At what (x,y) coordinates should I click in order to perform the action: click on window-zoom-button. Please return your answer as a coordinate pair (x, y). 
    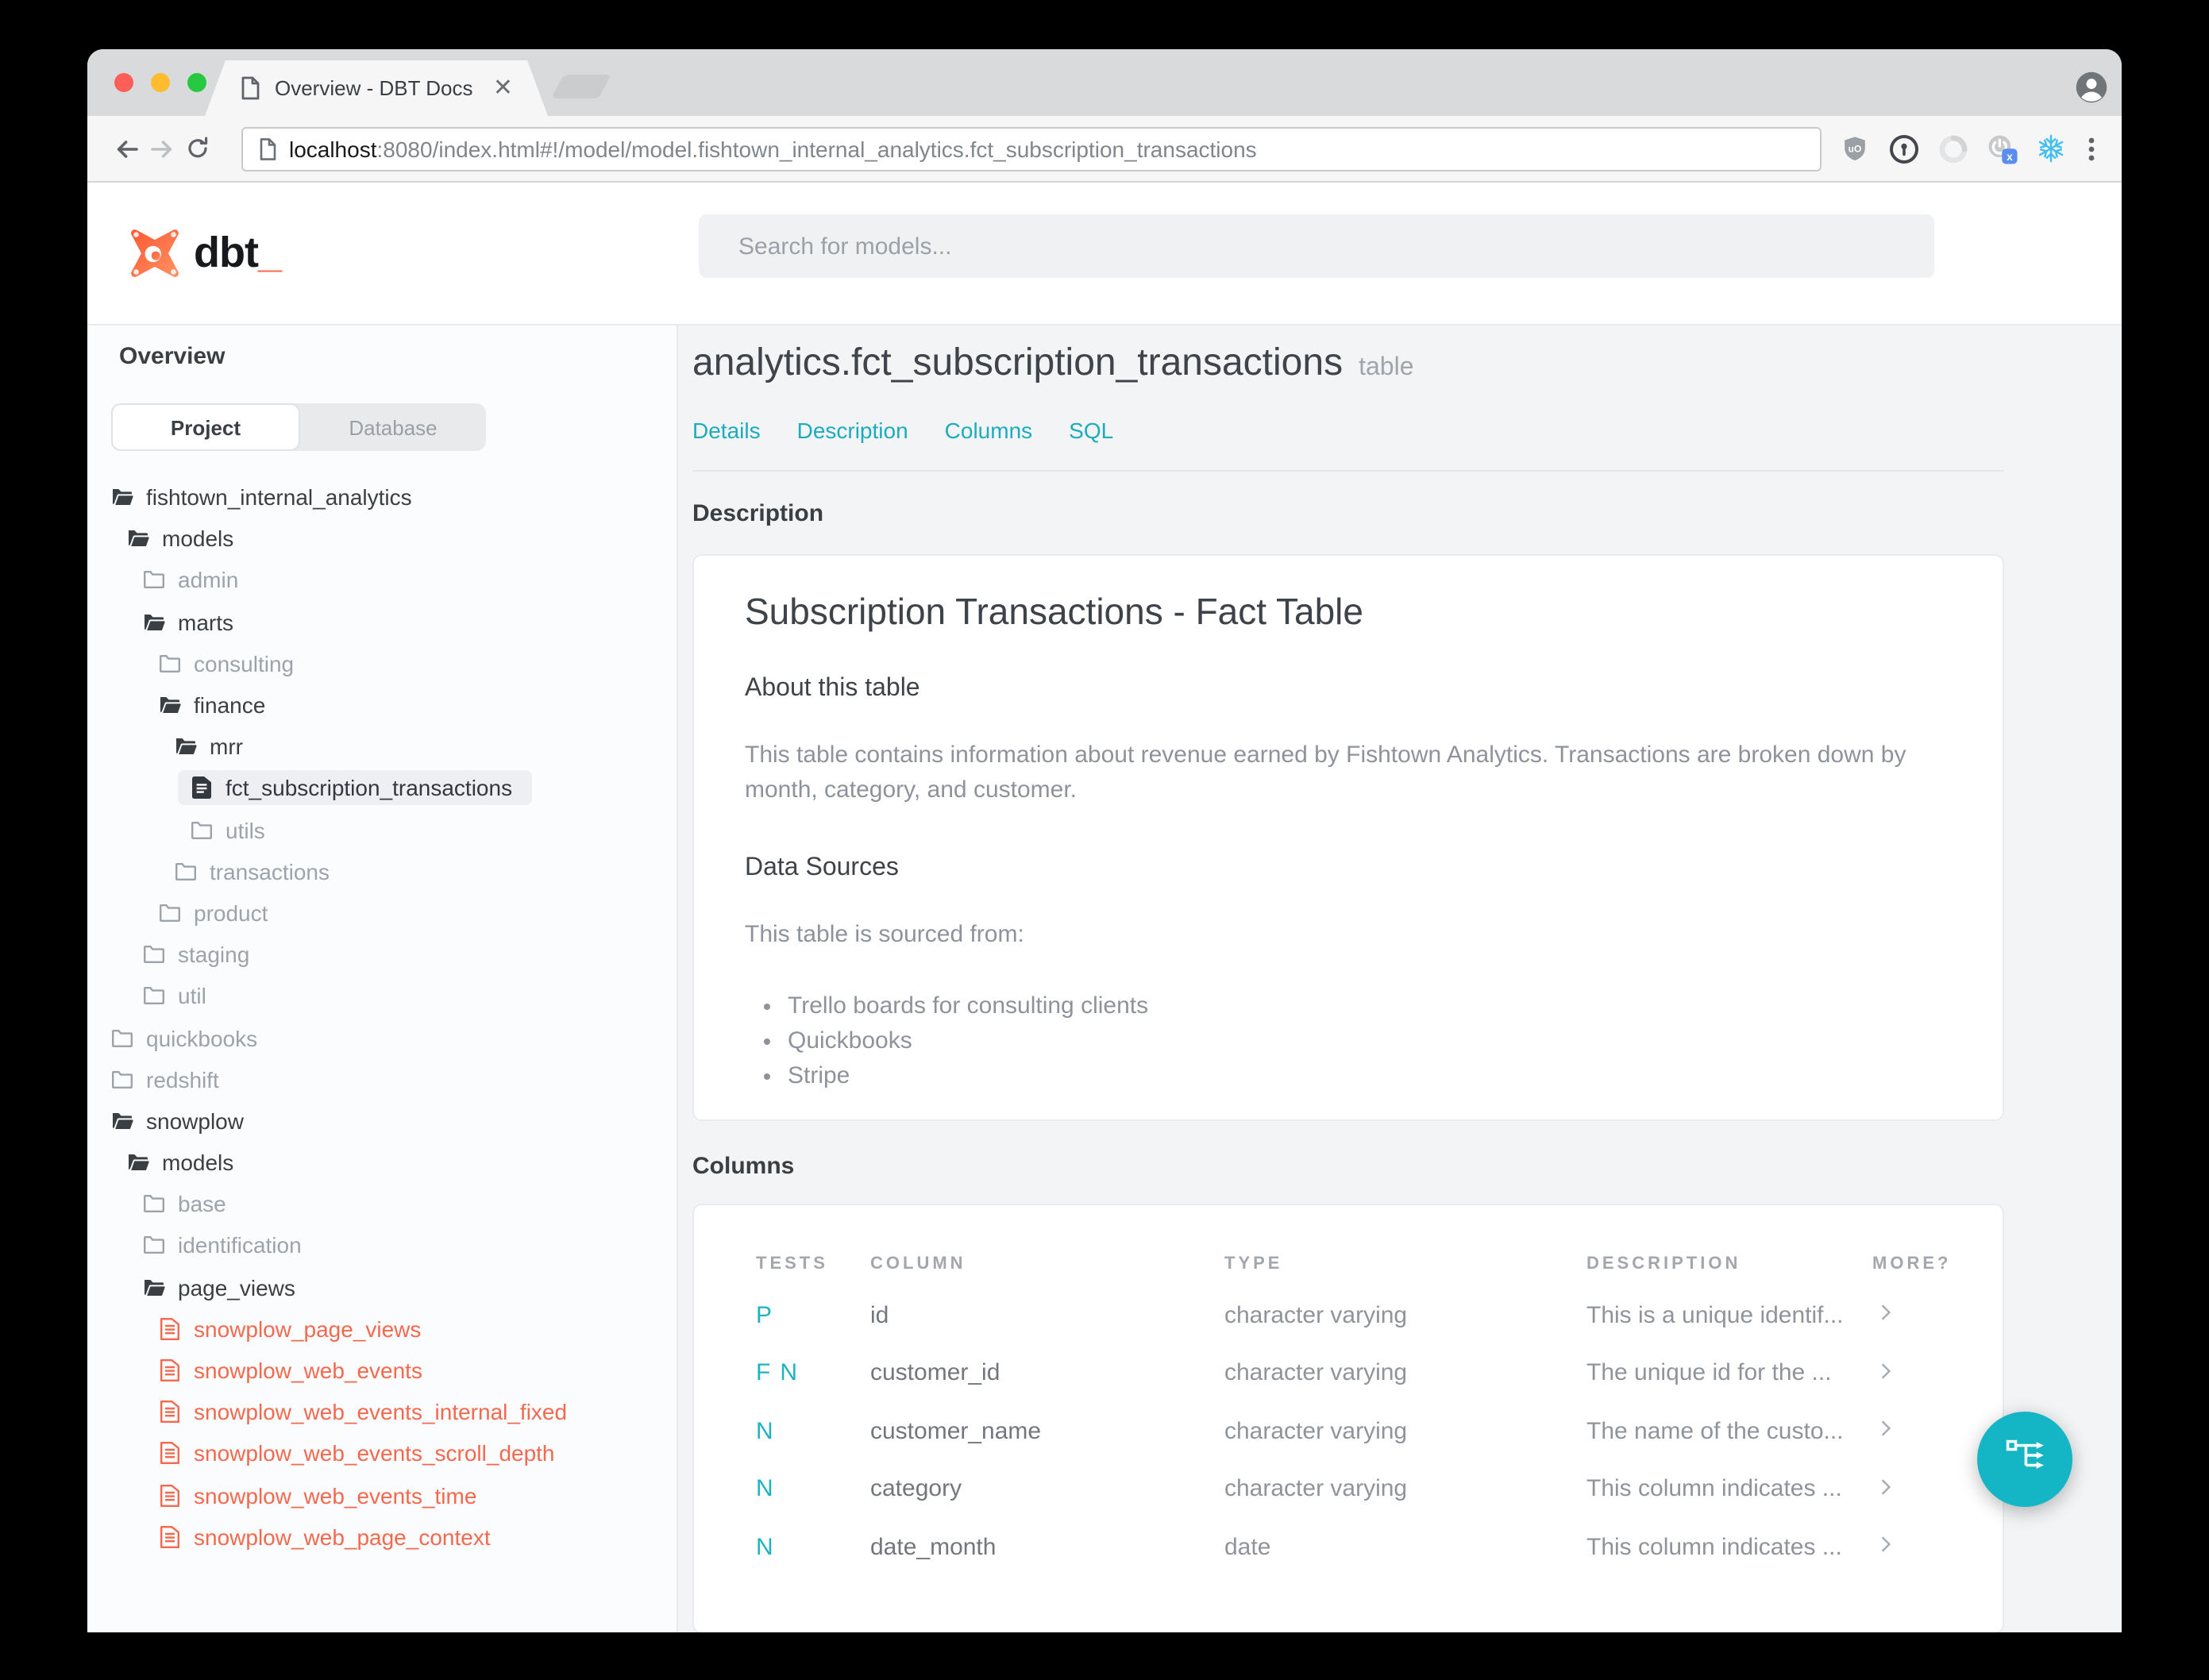
    Looking at the image, I should click on (196, 82).